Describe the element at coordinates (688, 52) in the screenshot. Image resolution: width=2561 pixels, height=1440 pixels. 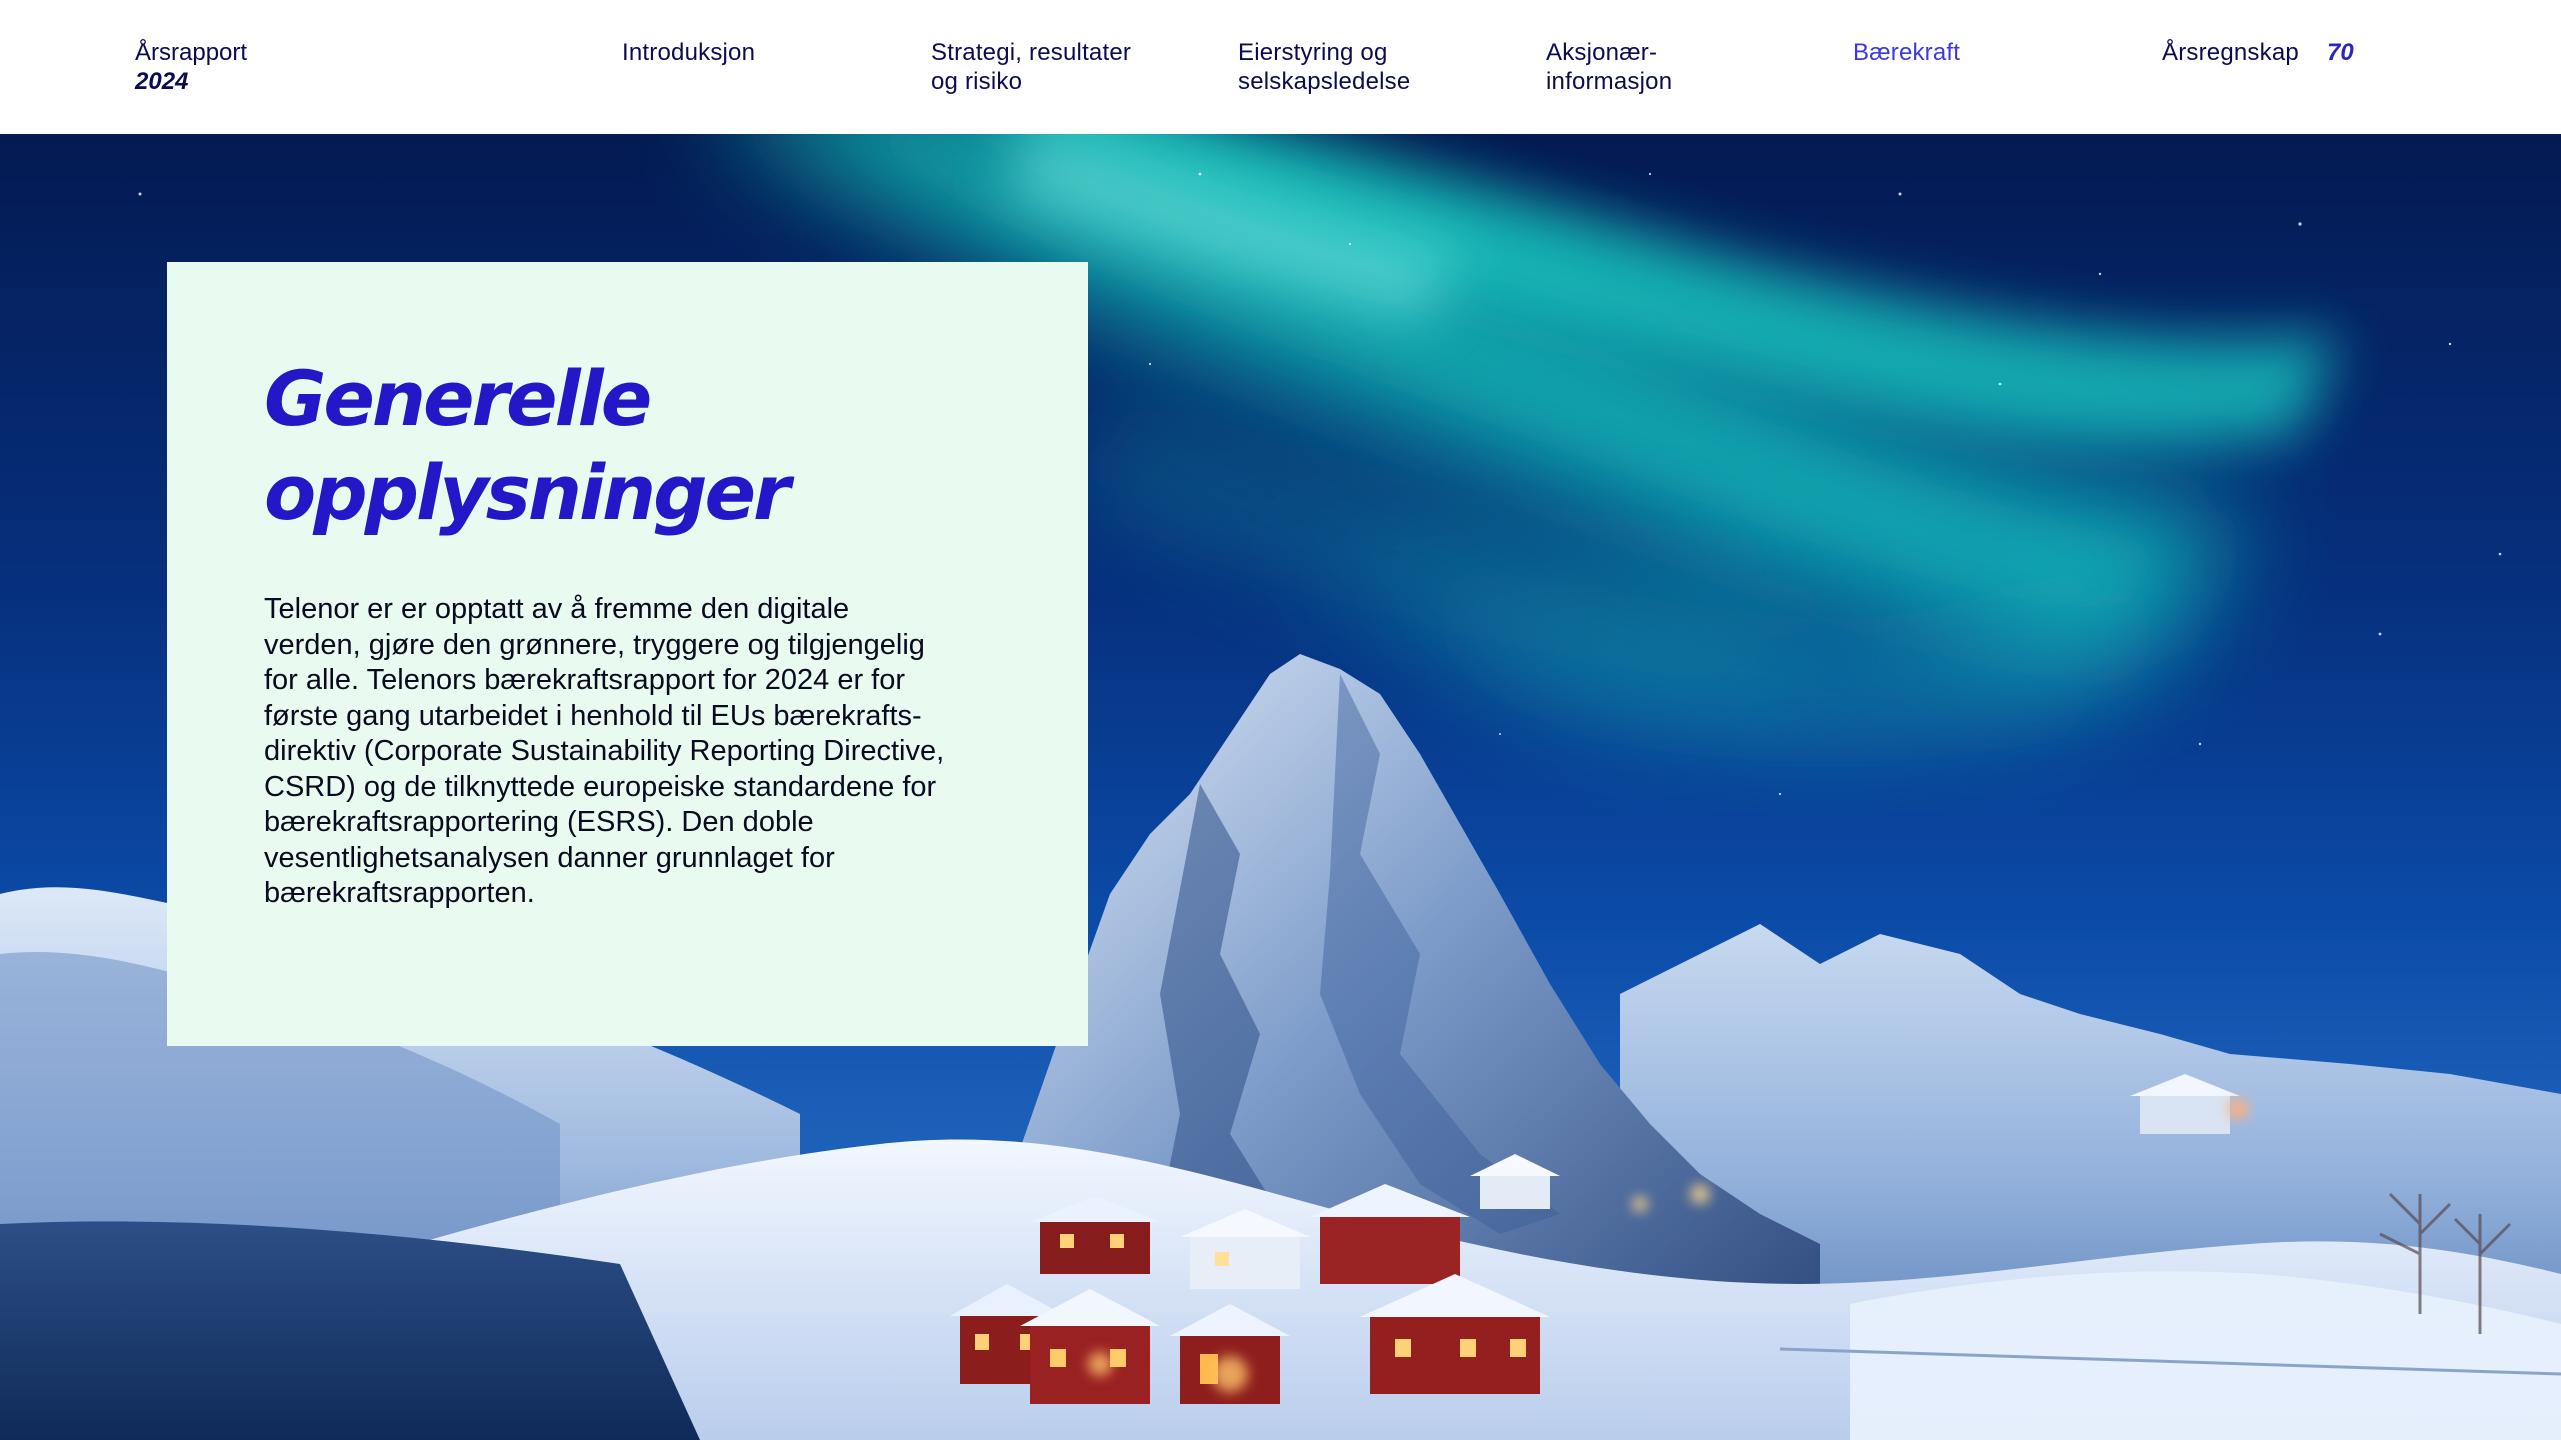
I see `nav-introduksjon: Introduksjon` at that location.